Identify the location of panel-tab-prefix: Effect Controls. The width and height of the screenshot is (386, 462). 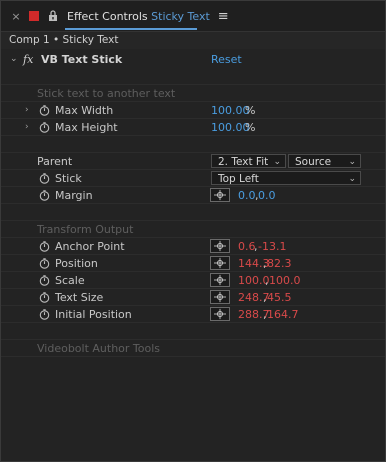
(107, 16).